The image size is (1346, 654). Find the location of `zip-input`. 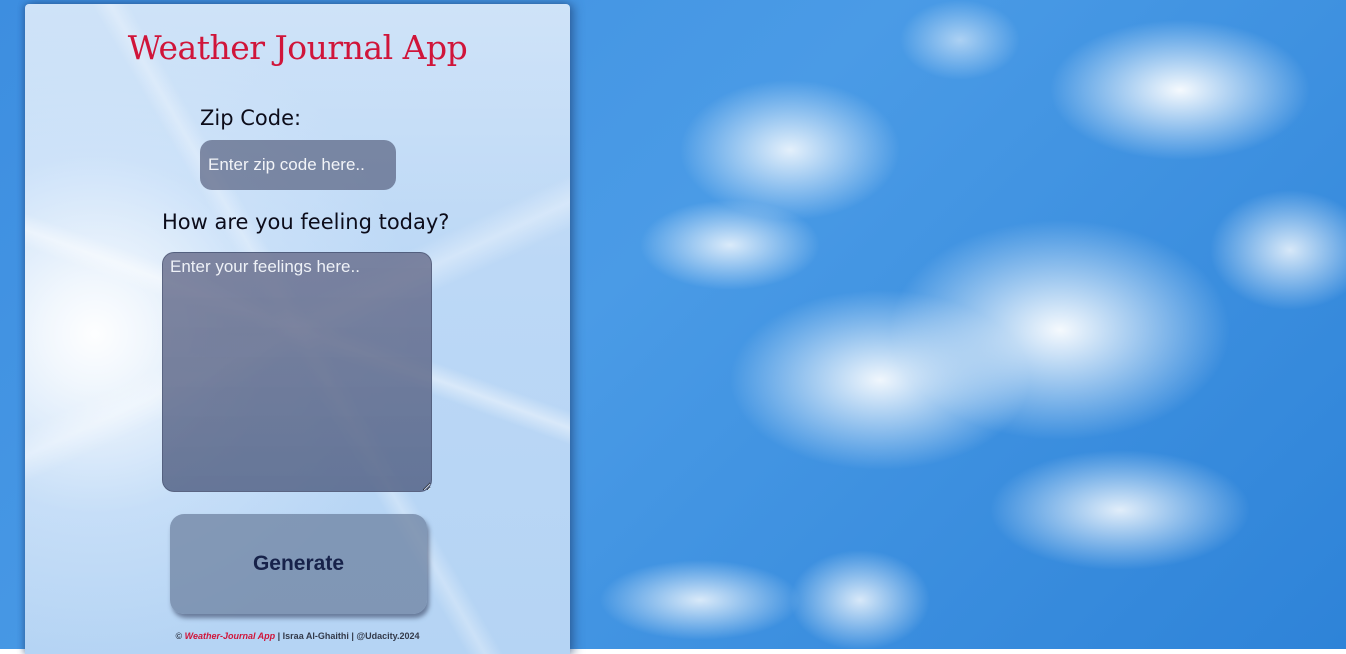

zip-input is located at coordinates (298, 165).